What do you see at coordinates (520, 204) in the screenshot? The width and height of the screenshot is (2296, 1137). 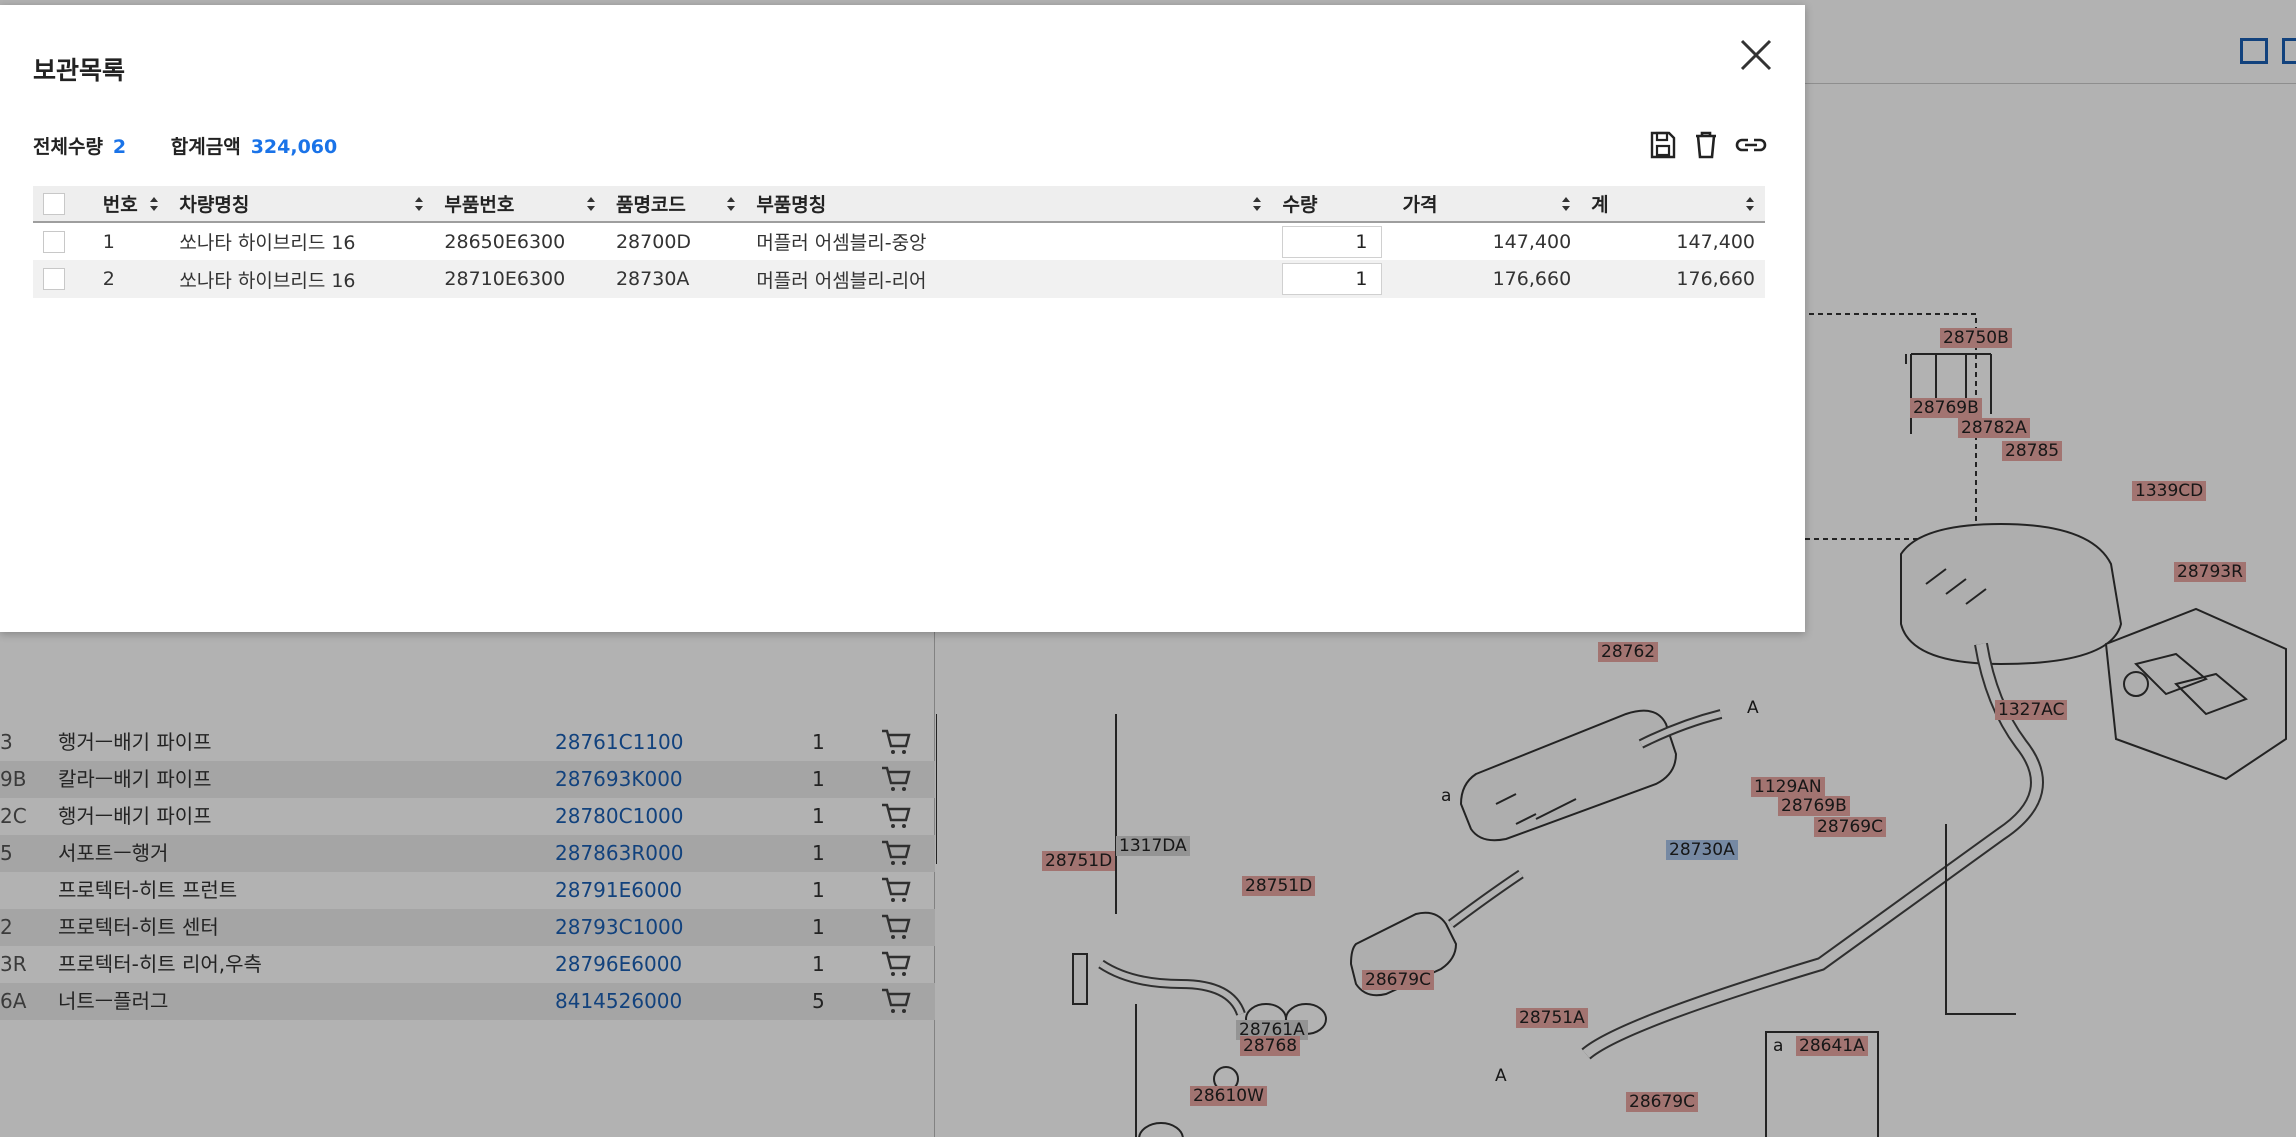 I see `col-part-no-header: 부품번호` at bounding box center [520, 204].